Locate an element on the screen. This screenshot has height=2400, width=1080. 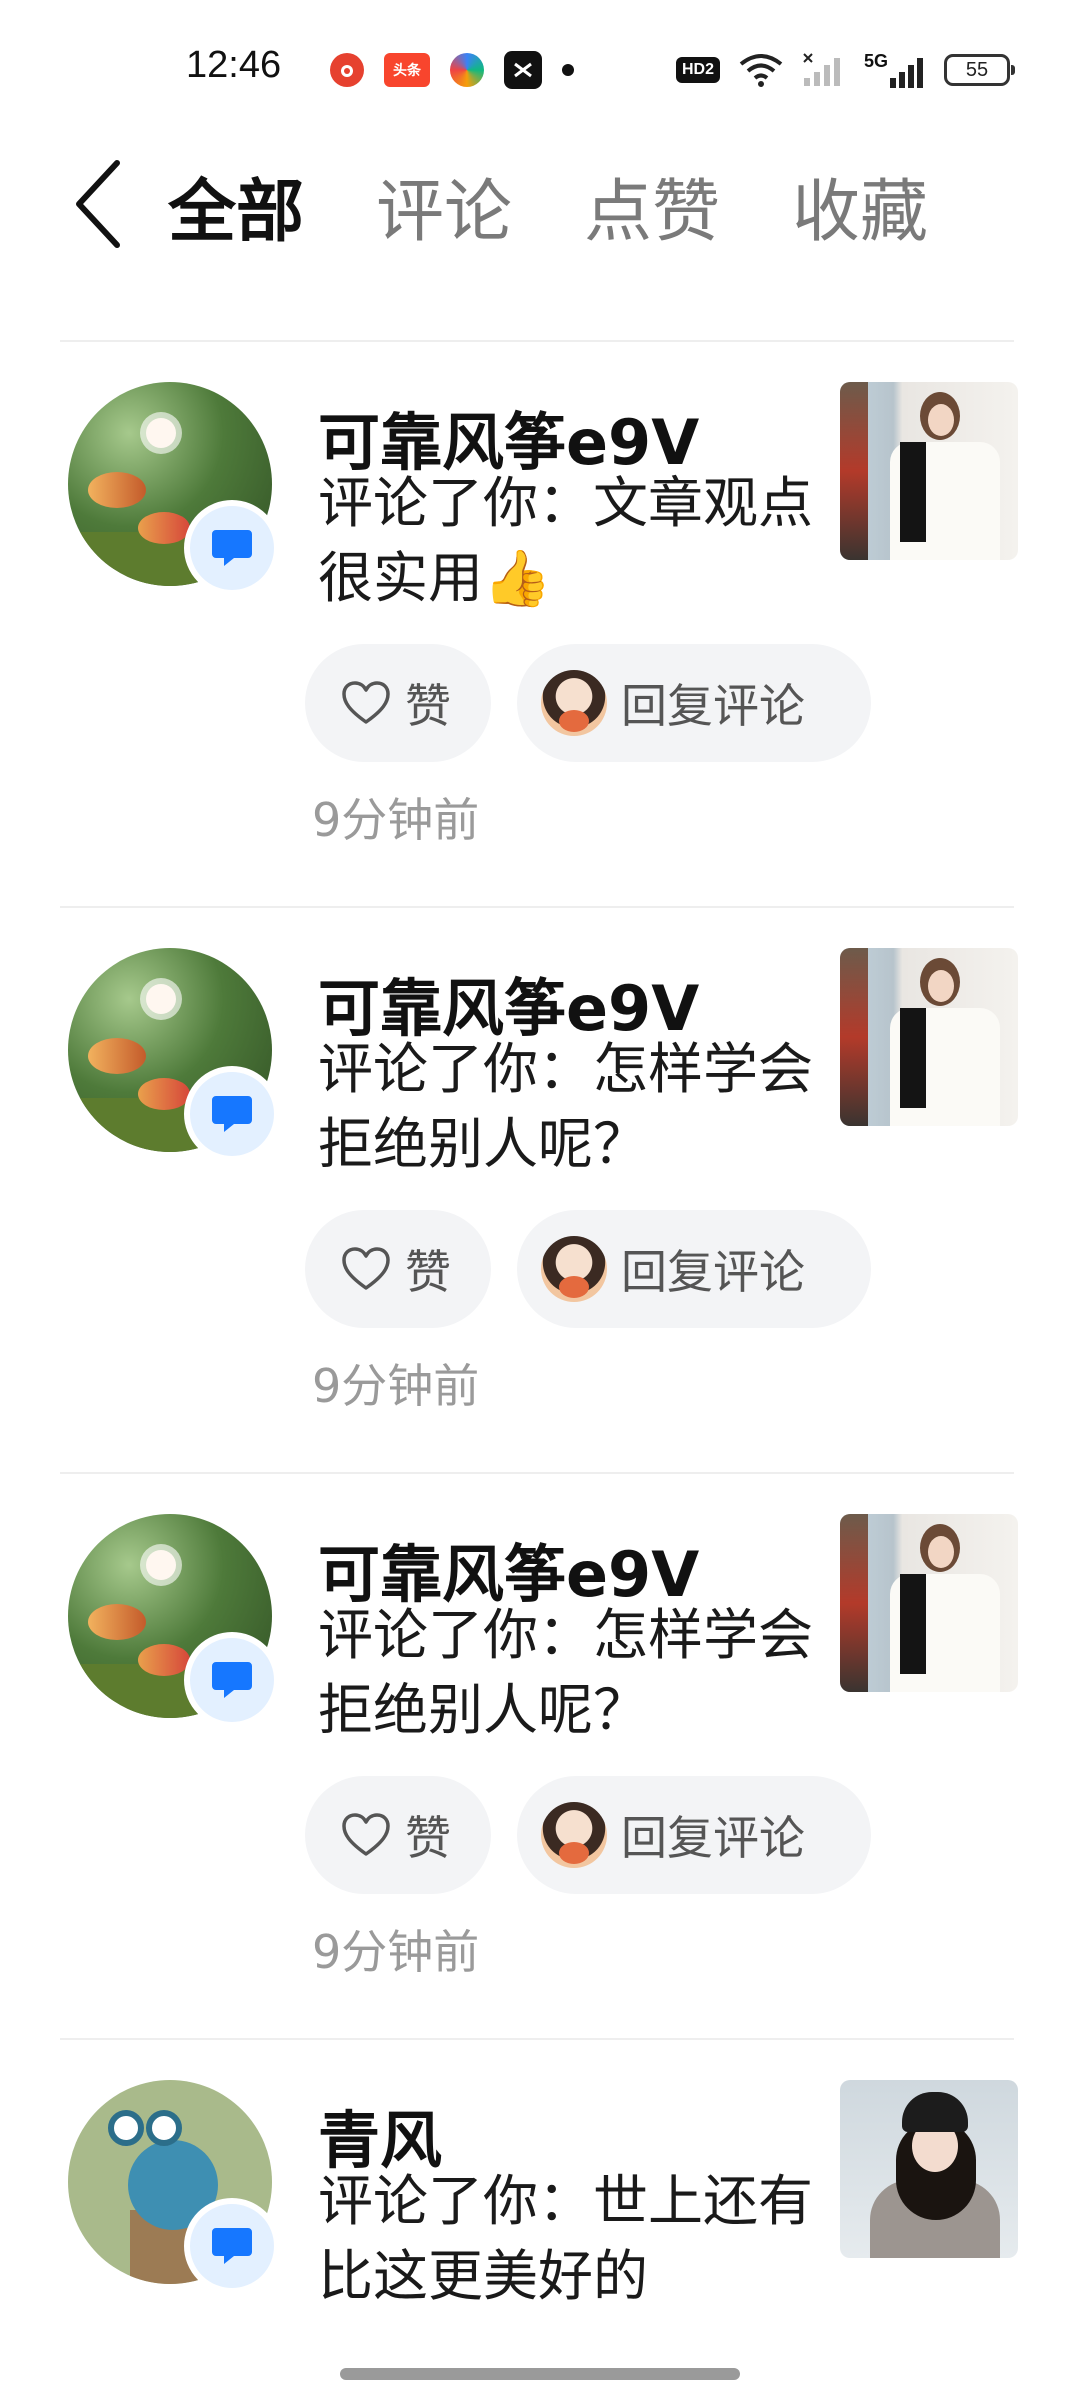
back-button is located at coordinates (98, 204).